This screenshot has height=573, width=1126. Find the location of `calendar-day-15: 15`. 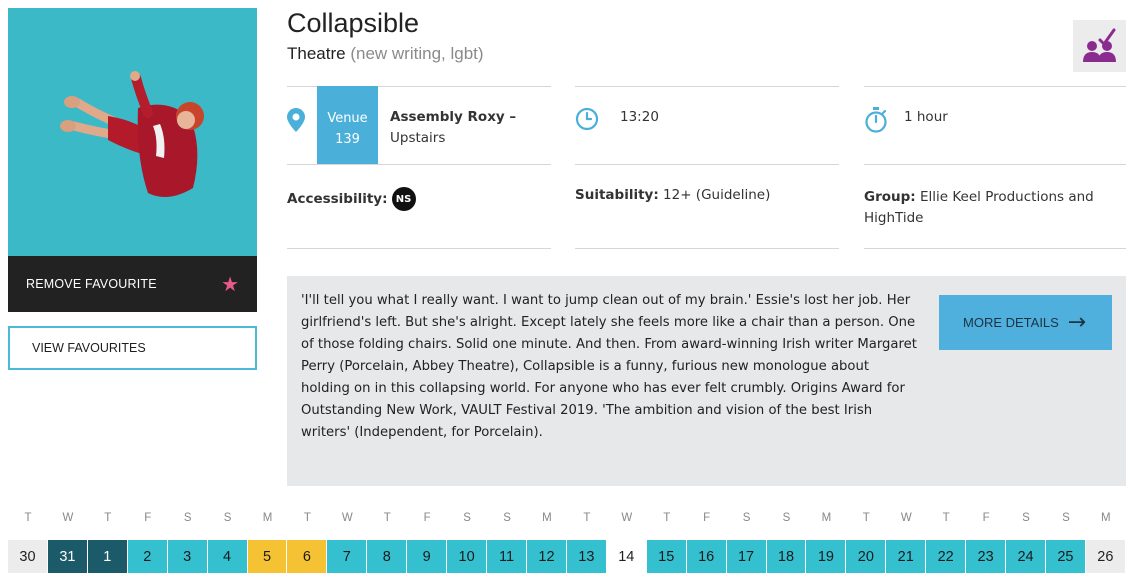

calendar-day-15: 15 is located at coordinates (666, 556).